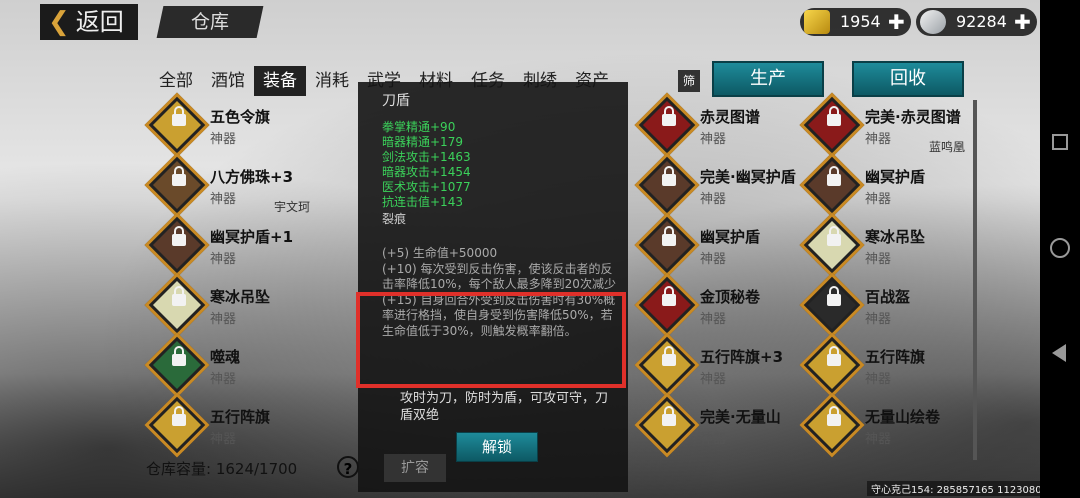 The image size is (1080, 498). What do you see at coordinates (394, 219) in the screenshot?
I see `tooltip-section: 裂痕` at bounding box center [394, 219].